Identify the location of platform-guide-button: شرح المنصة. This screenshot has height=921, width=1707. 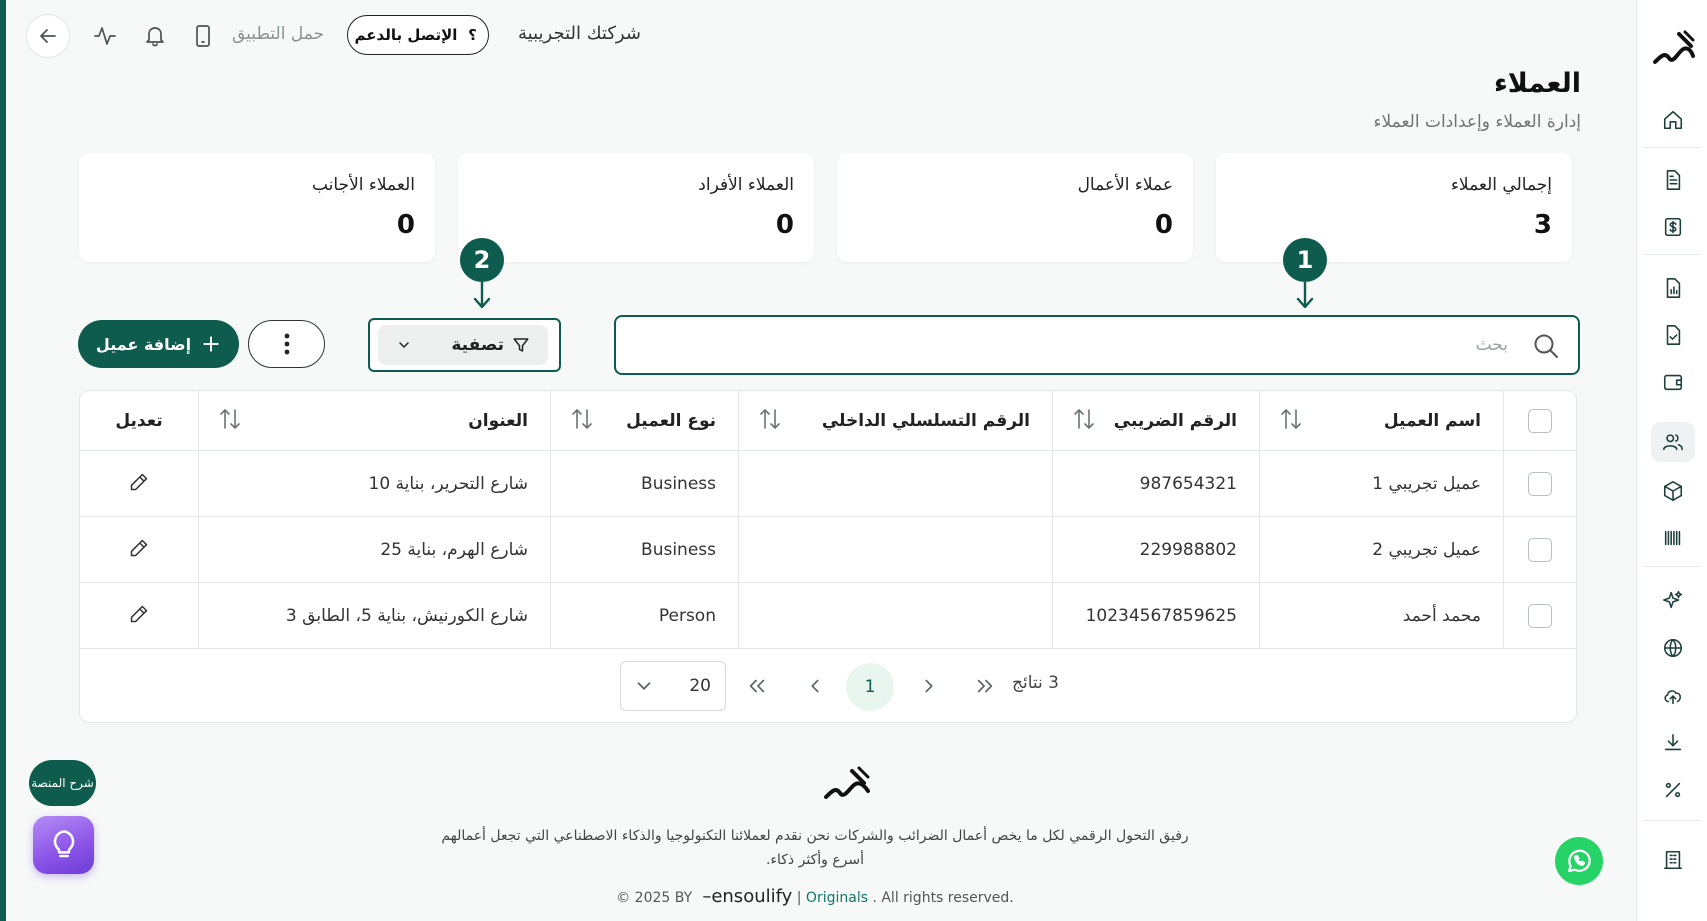
(62, 783).